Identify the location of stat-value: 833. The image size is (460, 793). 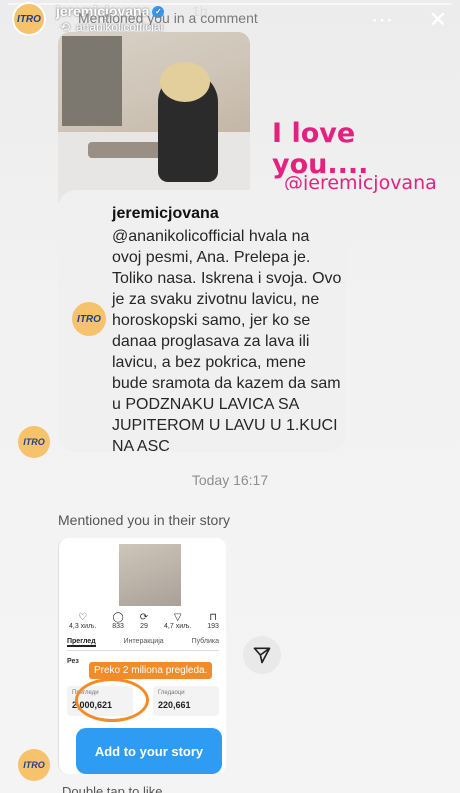
(118, 626).